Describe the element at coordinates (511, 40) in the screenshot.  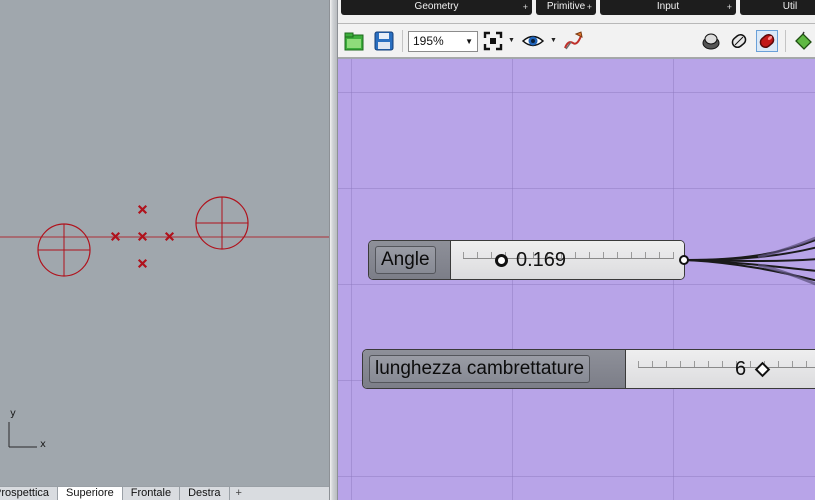
I see `zoom-extents-dropdown-icon: ▼` at that location.